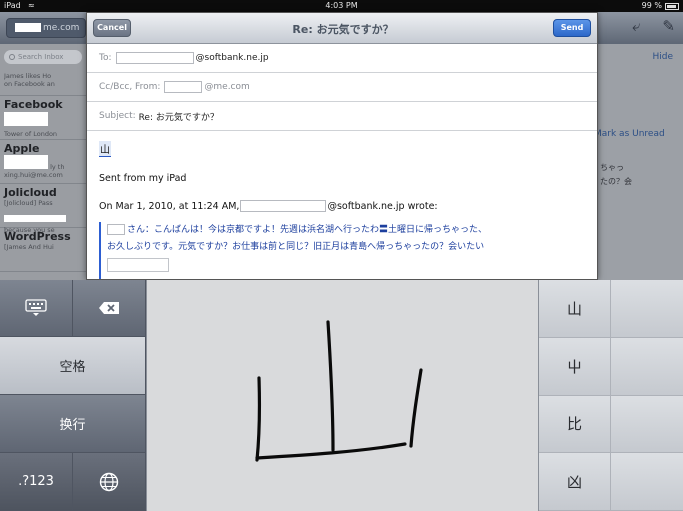 The width and height of the screenshot is (683, 511). I want to click on reply-icon: ⤶, so click(636, 26).